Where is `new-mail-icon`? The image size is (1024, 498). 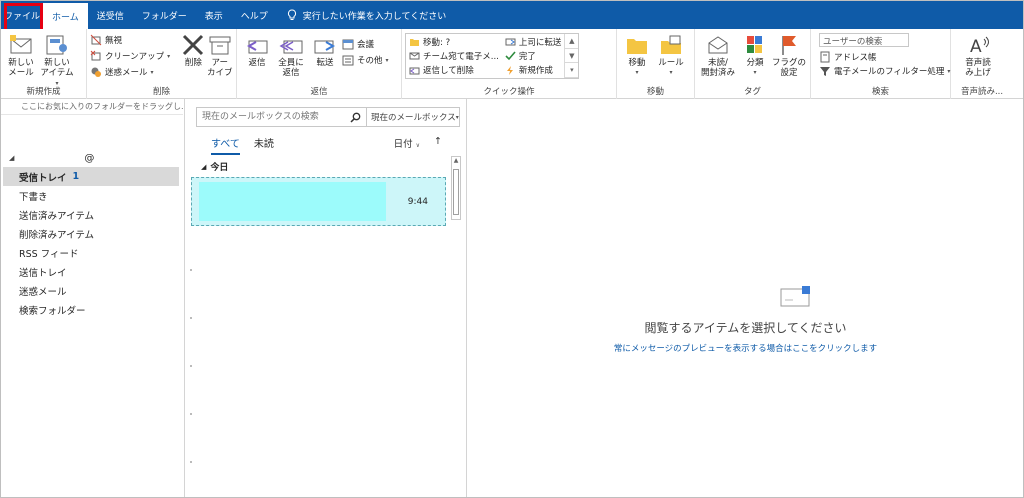 new-mail-icon is located at coordinates (21, 44).